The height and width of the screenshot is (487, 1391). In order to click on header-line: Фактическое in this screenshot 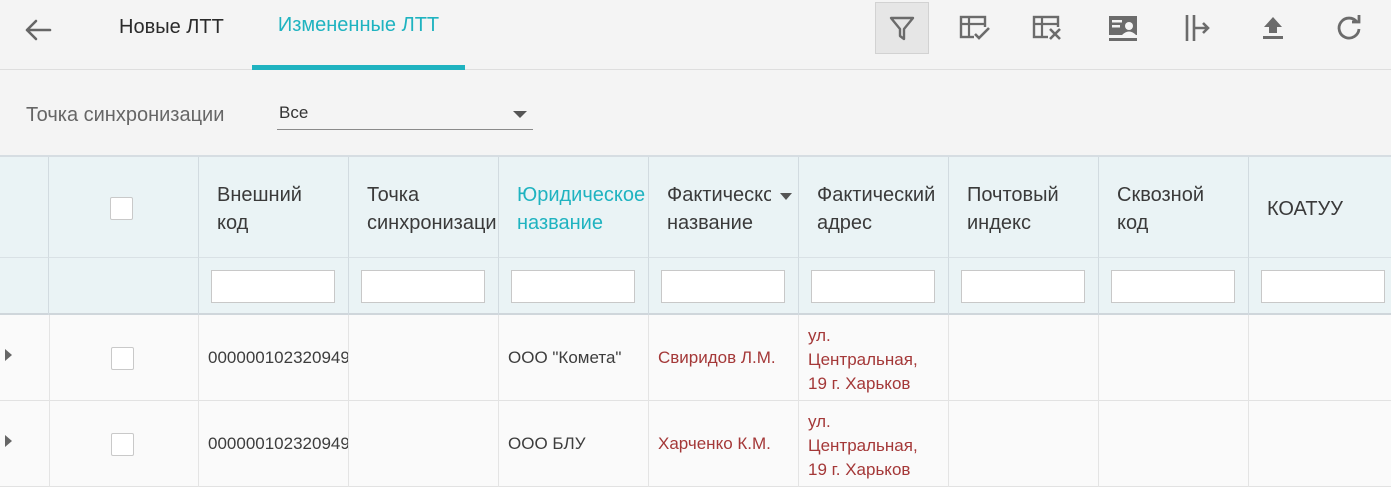, I will do `click(719, 195)`.